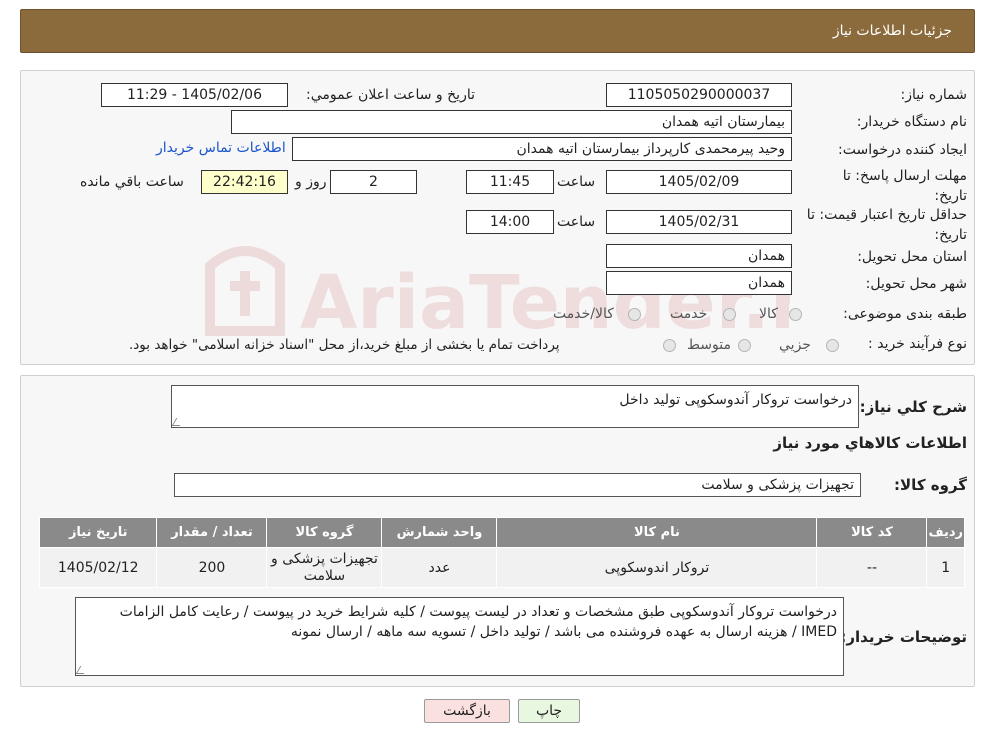 The width and height of the screenshot is (985, 744). What do you see at coordinates (657, 567) in the screenshot?
I see `cell-name: تروکار اندوسکوپی` at bounding box center [657, 567].